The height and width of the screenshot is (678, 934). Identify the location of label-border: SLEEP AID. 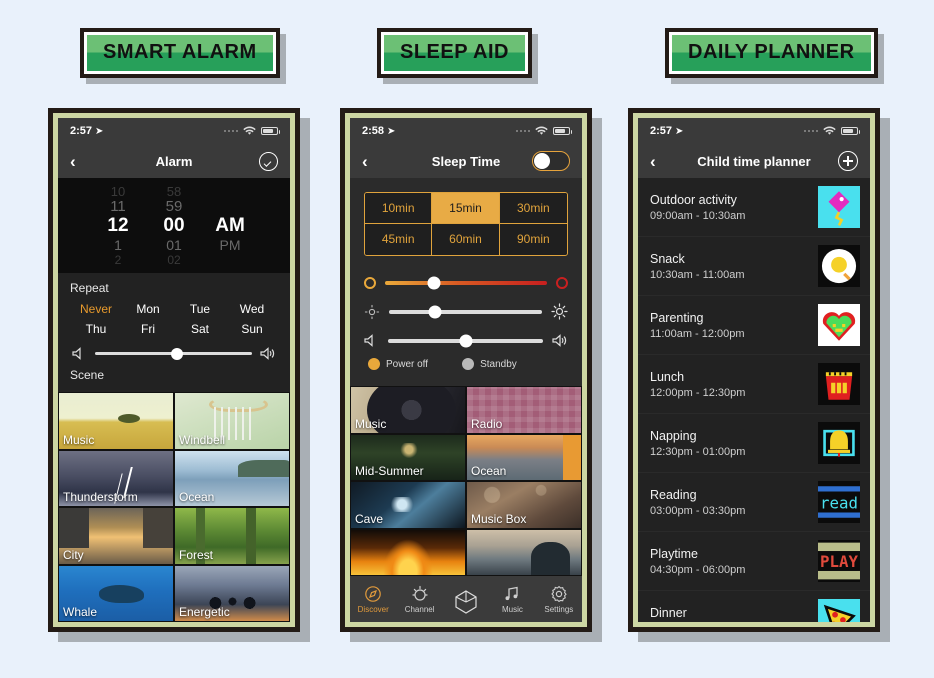
(454, 53).